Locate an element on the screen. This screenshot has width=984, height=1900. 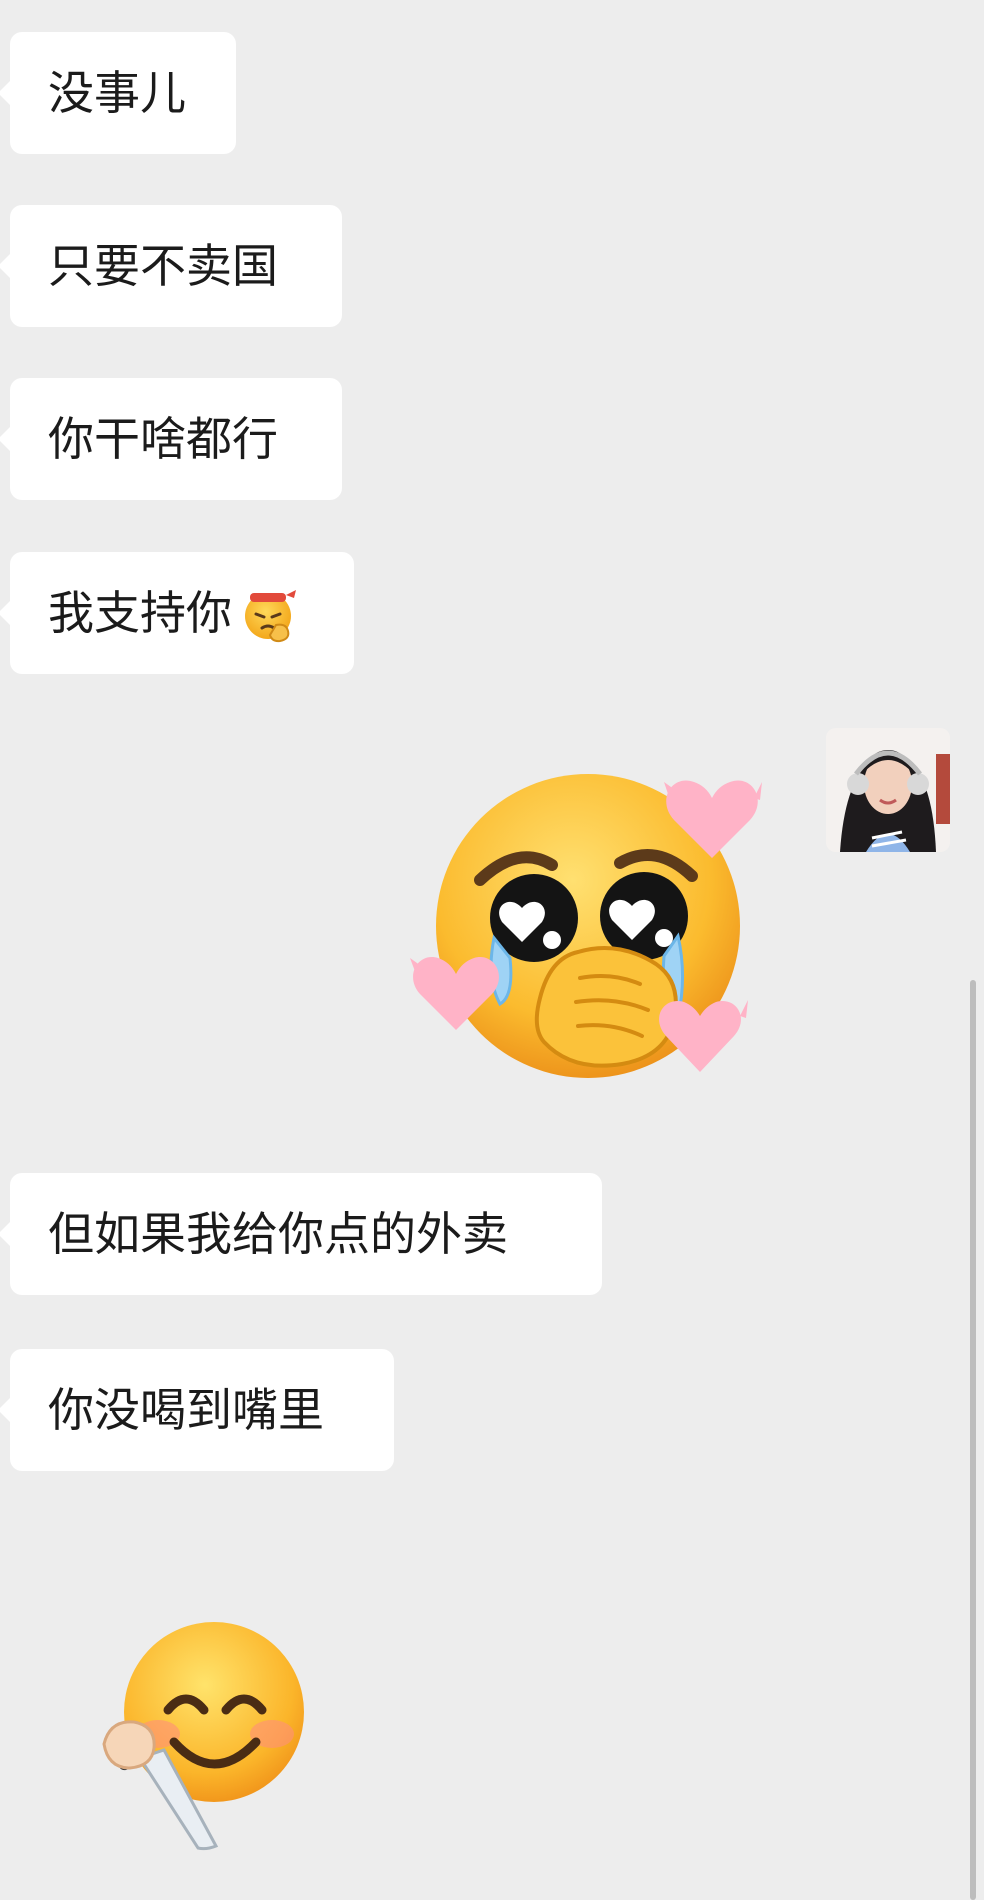
message-bubble: 你没喝到嘴里 is located at coordinates (202, 1410).